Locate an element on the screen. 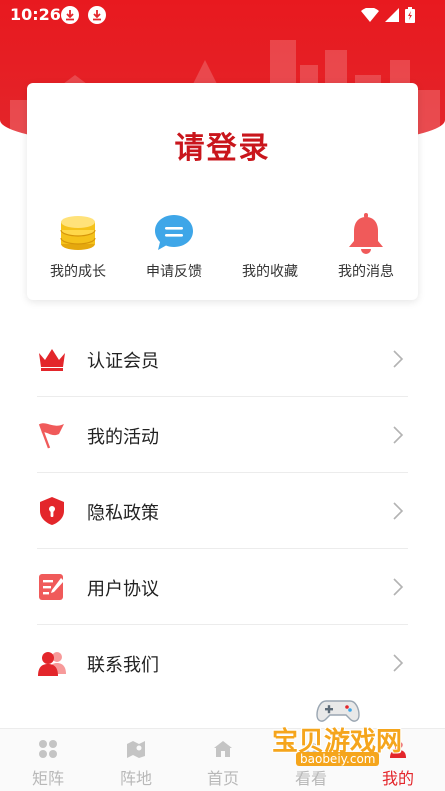  watermark: 宝贝游戏网 baobeiy.com is located at coordinates (343, 737).